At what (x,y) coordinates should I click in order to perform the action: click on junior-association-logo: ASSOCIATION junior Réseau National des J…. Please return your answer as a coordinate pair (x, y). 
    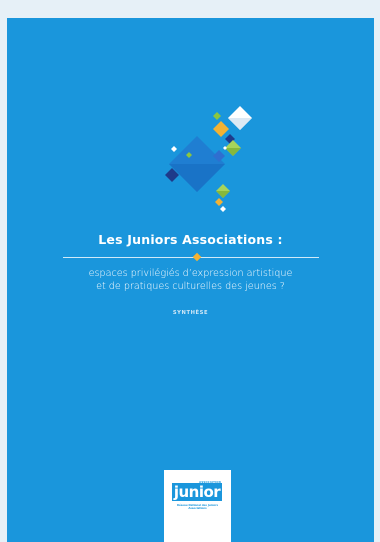
    Looking at the image, I should click on (197, 506).